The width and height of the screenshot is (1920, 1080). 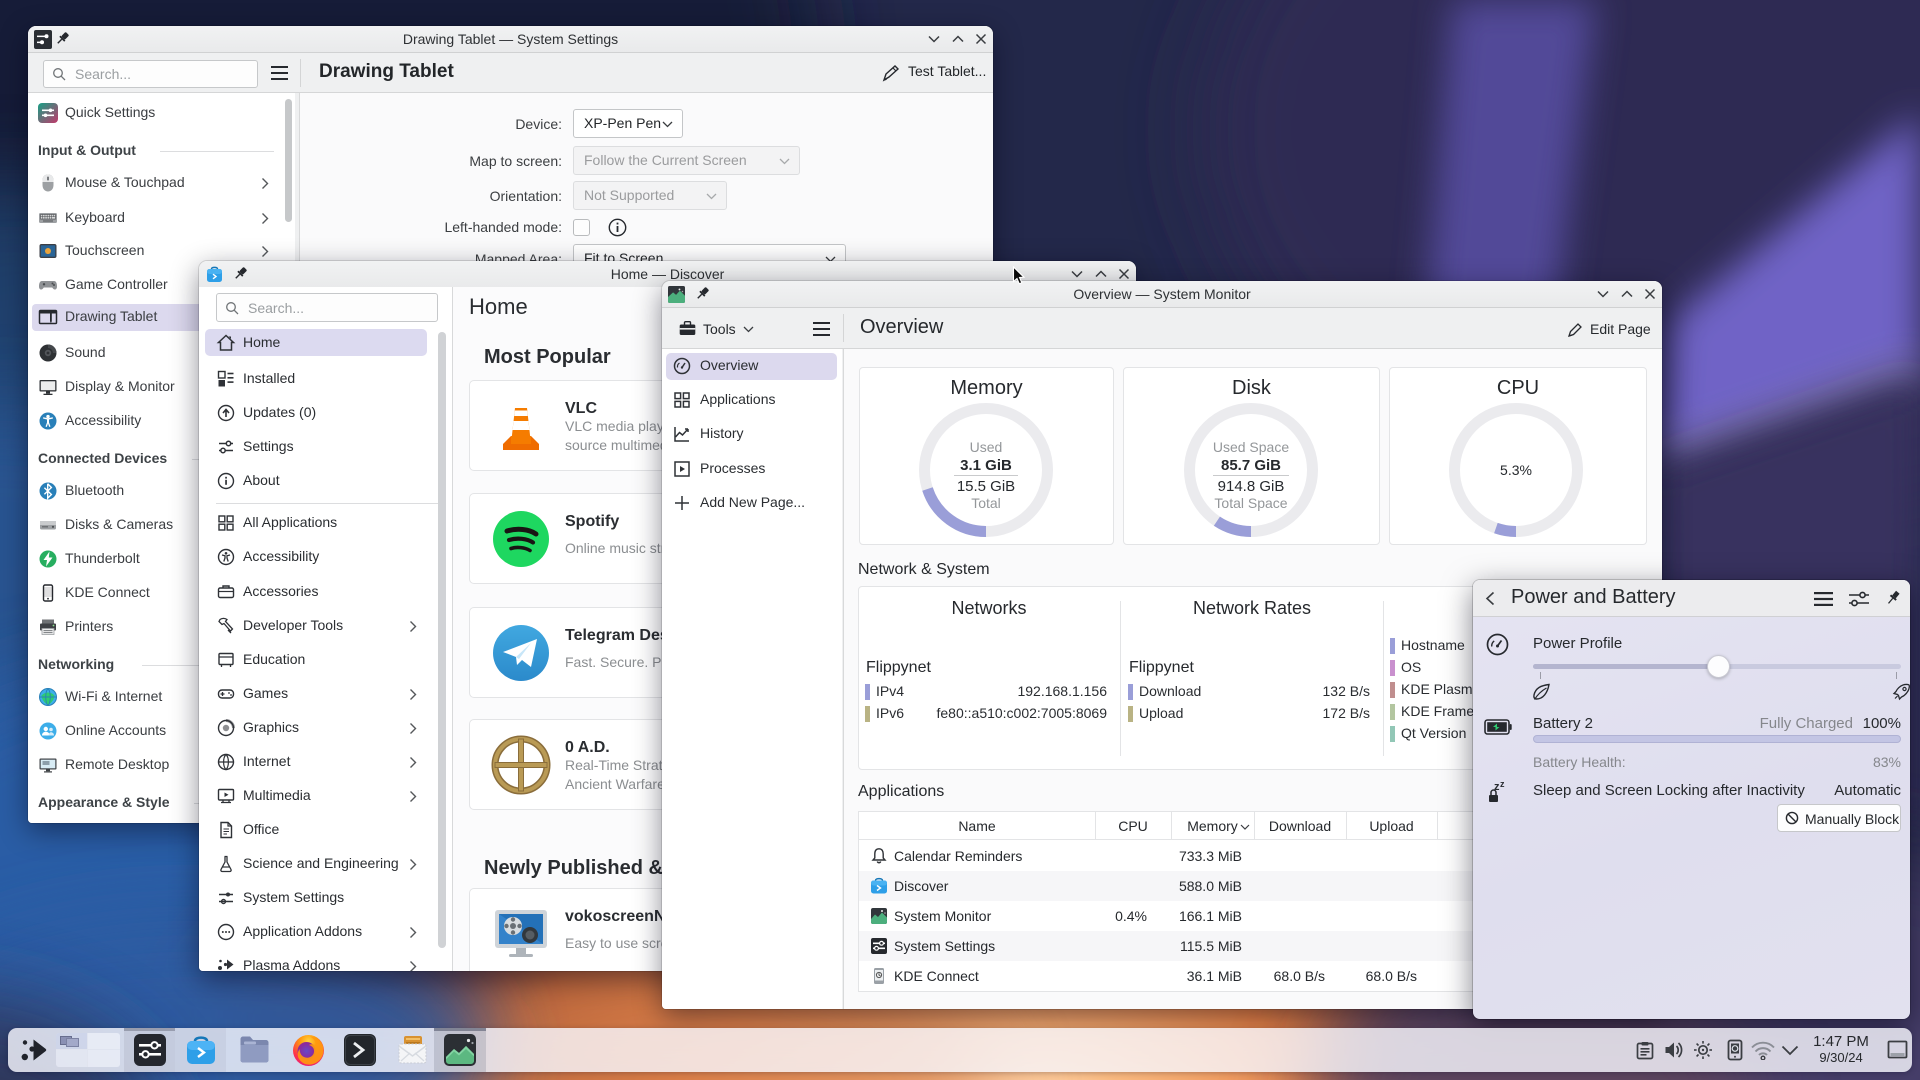 I want to click on svg-text: 3.1 GiB, so click(x=986, y=465).